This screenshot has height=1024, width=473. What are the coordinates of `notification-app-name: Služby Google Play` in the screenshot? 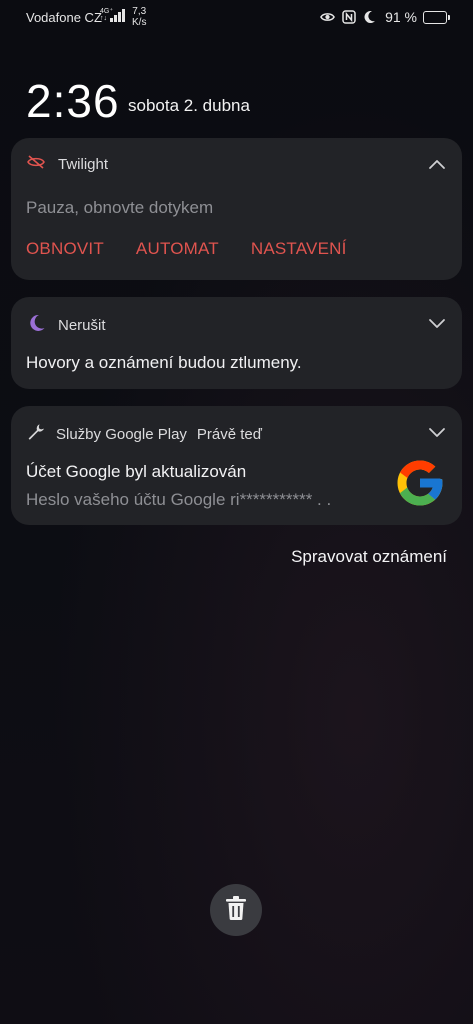 It's located at (121, 434).